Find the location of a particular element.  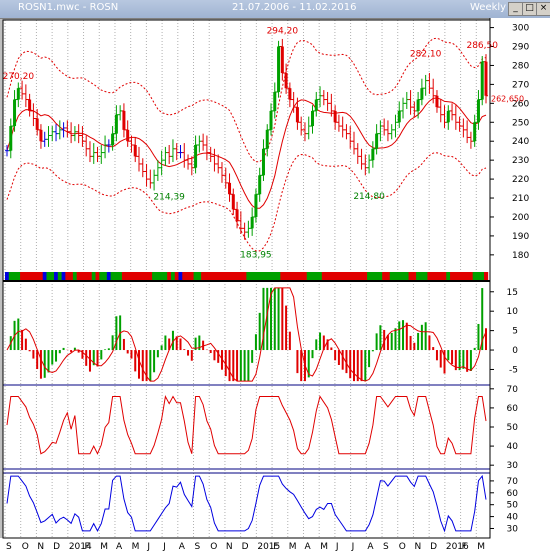

y-tick-label: 300 is located at coordinates (520, 29).